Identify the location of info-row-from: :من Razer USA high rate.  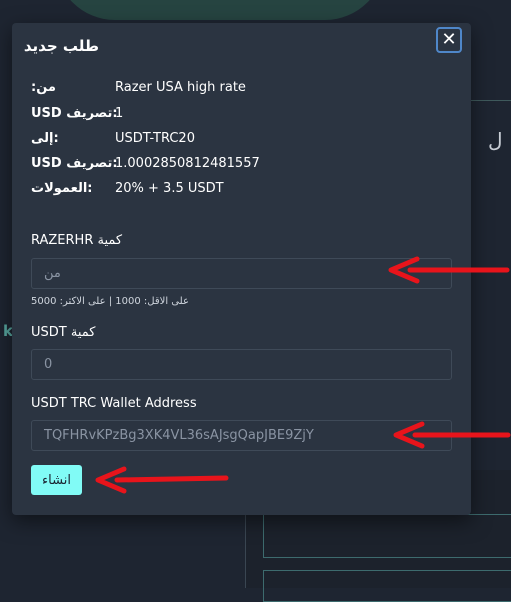
(246, 89).